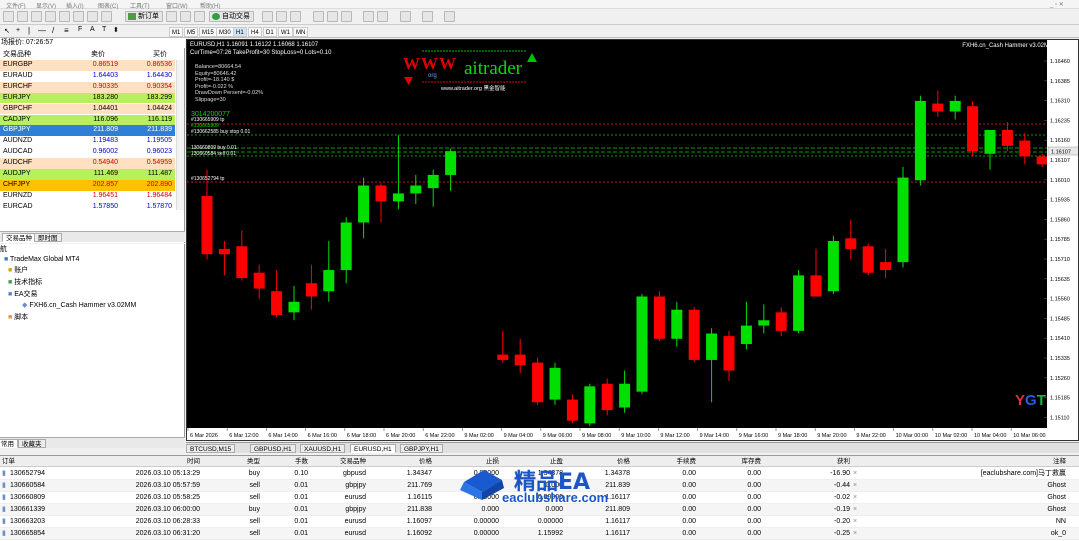 The image size is (1079, 541). Describe the element at coordinates (18, 318) in the screenshot. I see `nav-scripts: ■ 脚本` at that location.